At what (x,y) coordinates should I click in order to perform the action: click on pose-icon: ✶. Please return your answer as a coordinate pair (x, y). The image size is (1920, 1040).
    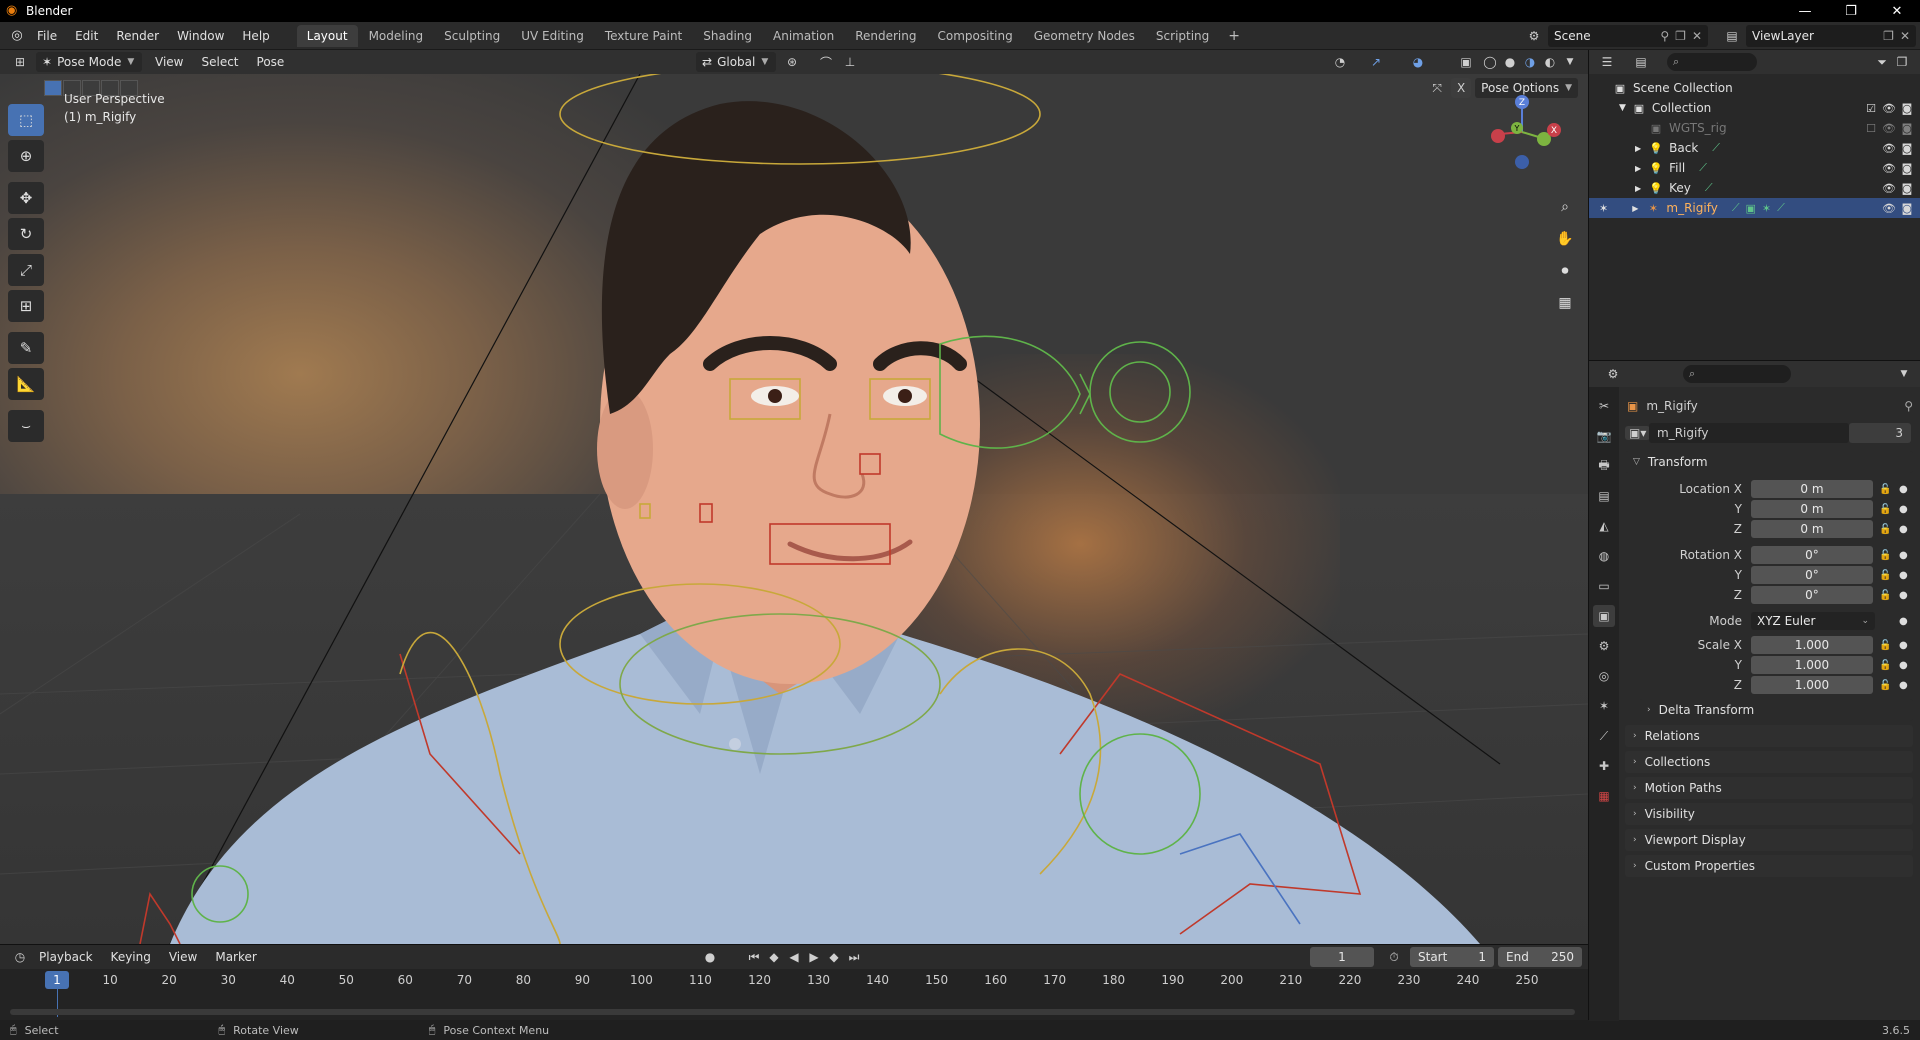
    Looking at the image, I should click on (1766, 208).